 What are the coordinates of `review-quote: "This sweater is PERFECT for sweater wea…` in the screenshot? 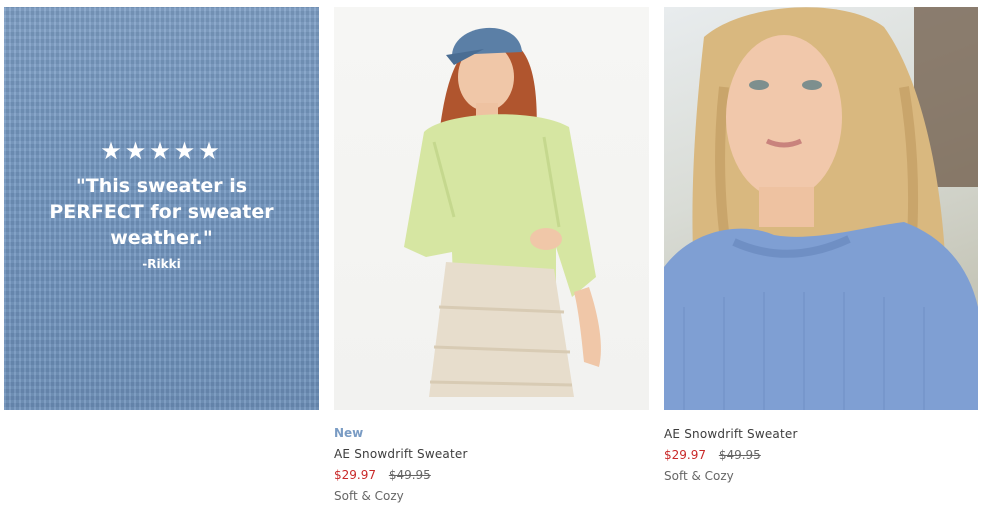 It's located at (161, 212).